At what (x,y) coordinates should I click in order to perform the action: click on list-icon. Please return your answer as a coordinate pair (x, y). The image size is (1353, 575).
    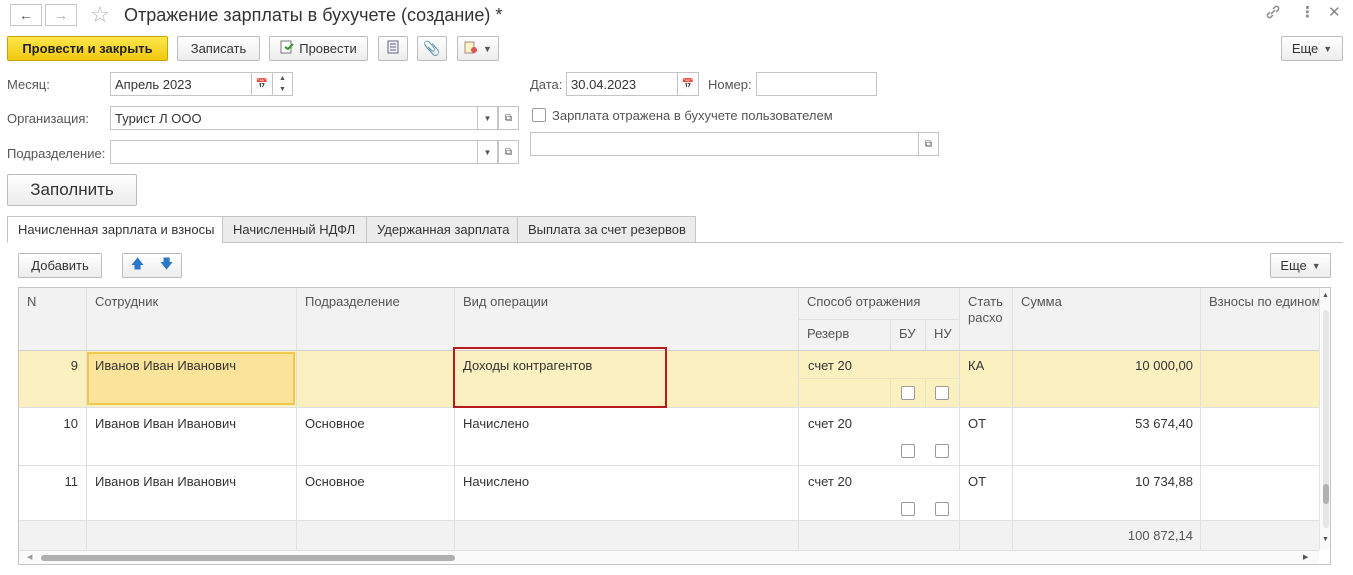
    Looking at the image, I should click on (393, 48).